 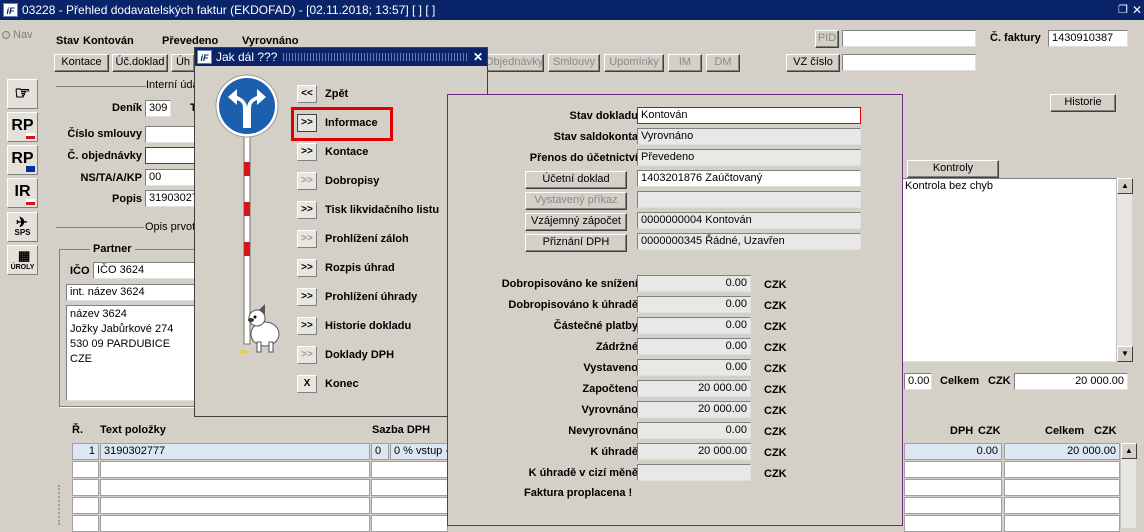 I want to click on im-button: IM, so click(x=685, y=63).